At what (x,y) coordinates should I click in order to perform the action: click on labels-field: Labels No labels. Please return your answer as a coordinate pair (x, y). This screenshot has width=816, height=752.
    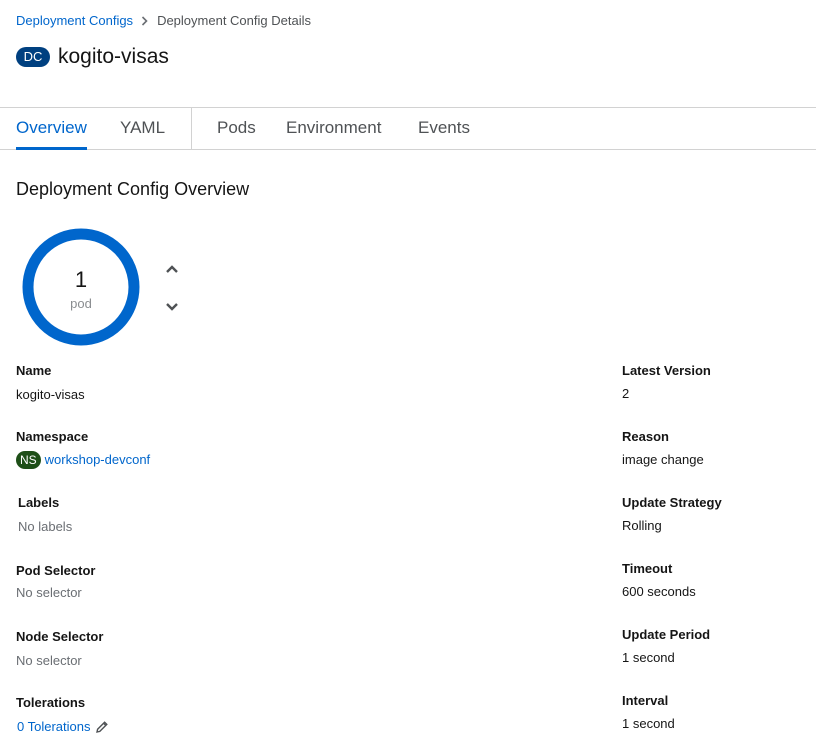
    Looking at the image, I should click on (45, 515).